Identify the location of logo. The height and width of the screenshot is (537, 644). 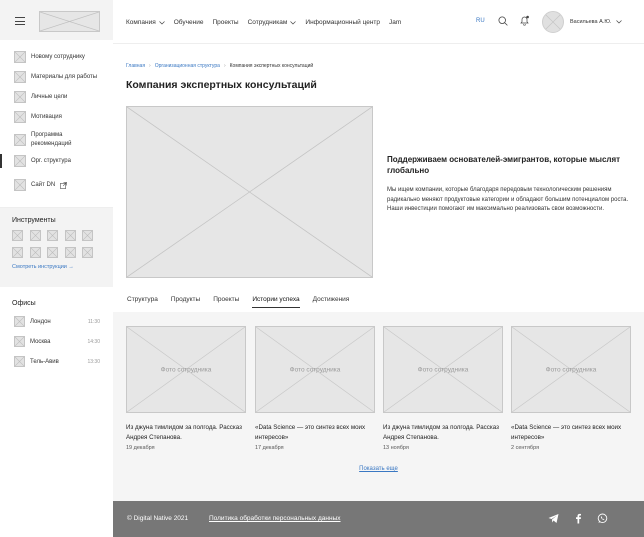
(69, 21).